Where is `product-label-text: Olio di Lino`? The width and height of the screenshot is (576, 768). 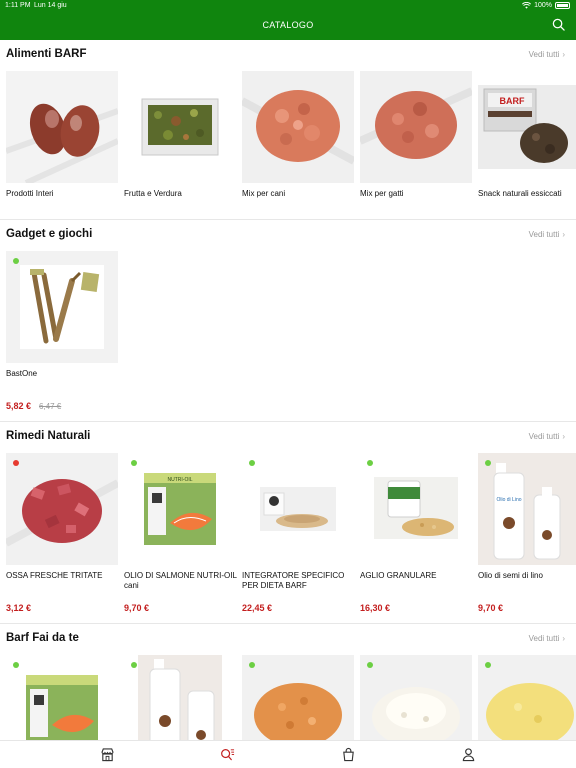
product-label-text: Olio di Lino is located at coordinates (508, 500).